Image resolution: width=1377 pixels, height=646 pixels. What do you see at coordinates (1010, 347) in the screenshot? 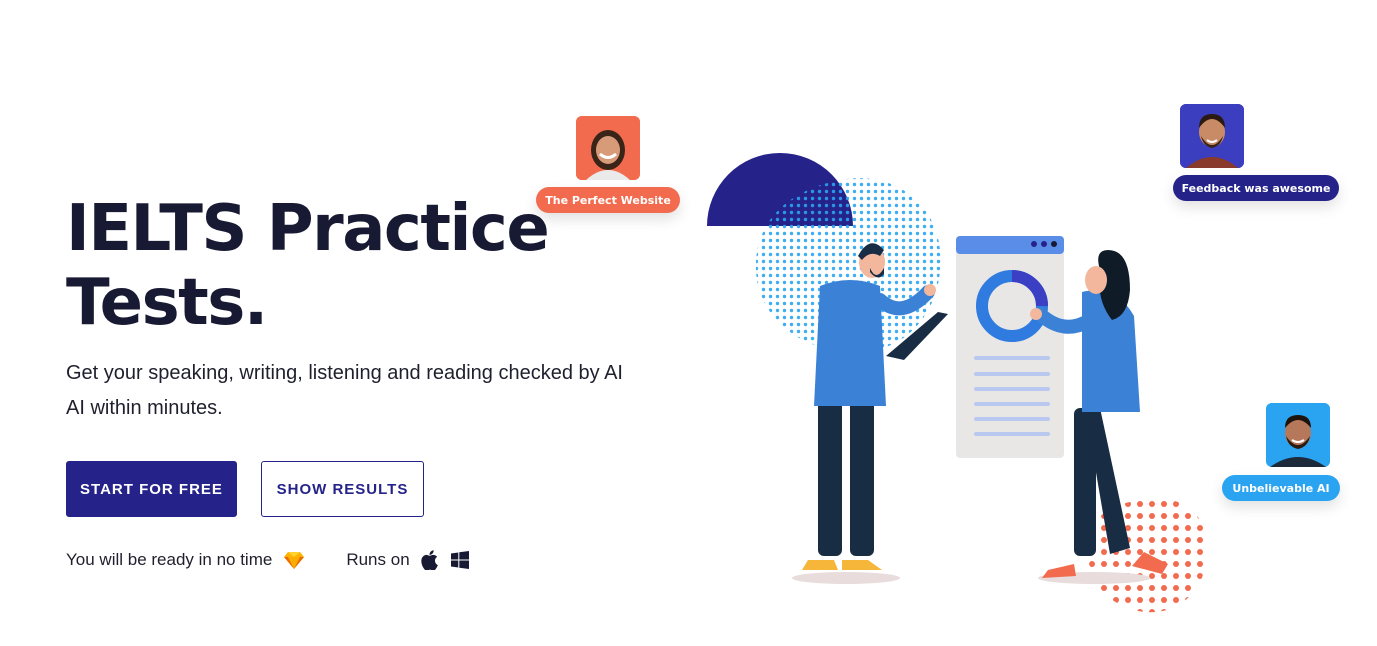
I see `app-screen-illustration` at bounding box center [1010, 347].